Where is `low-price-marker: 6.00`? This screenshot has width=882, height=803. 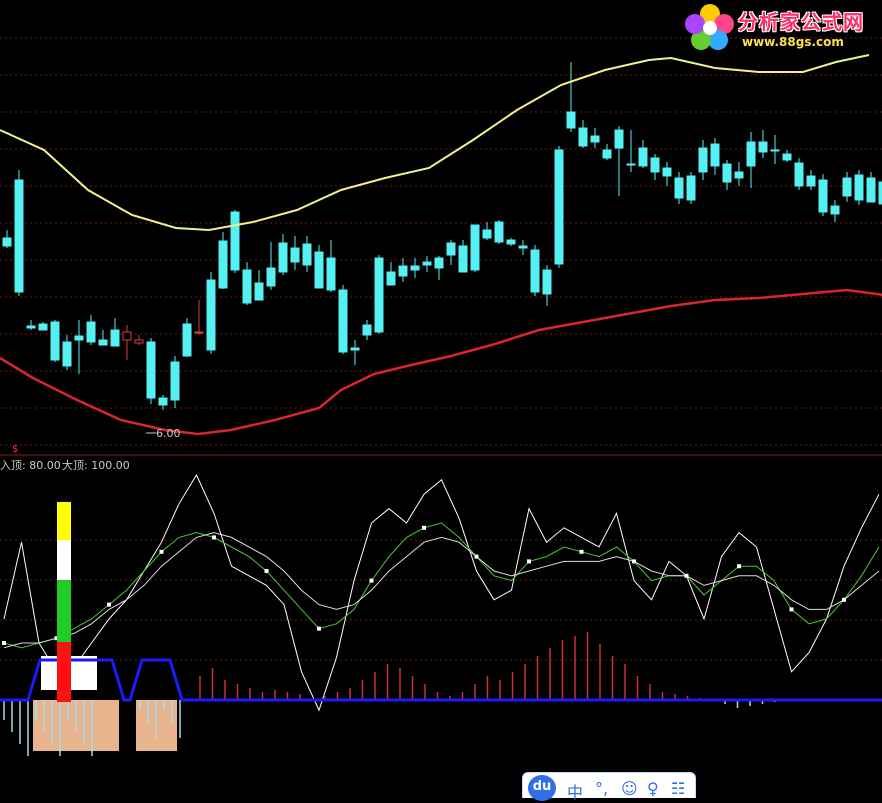 low-price-marker: 6.00 is located at coordinates (163, 433).